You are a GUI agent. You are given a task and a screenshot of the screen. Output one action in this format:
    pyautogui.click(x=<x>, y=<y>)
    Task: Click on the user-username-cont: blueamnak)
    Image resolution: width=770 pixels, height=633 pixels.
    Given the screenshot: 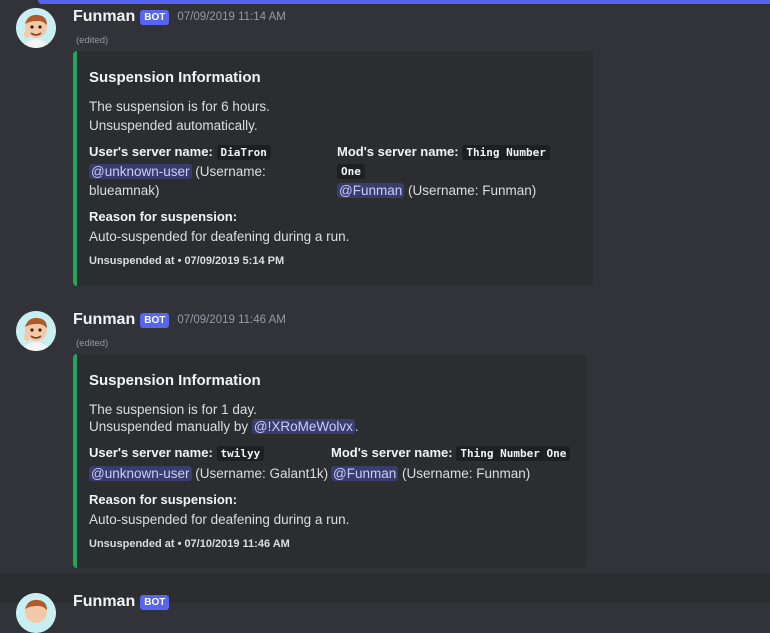 What is the action you would take?
    pyautogui.click(x=124, y=190)
    